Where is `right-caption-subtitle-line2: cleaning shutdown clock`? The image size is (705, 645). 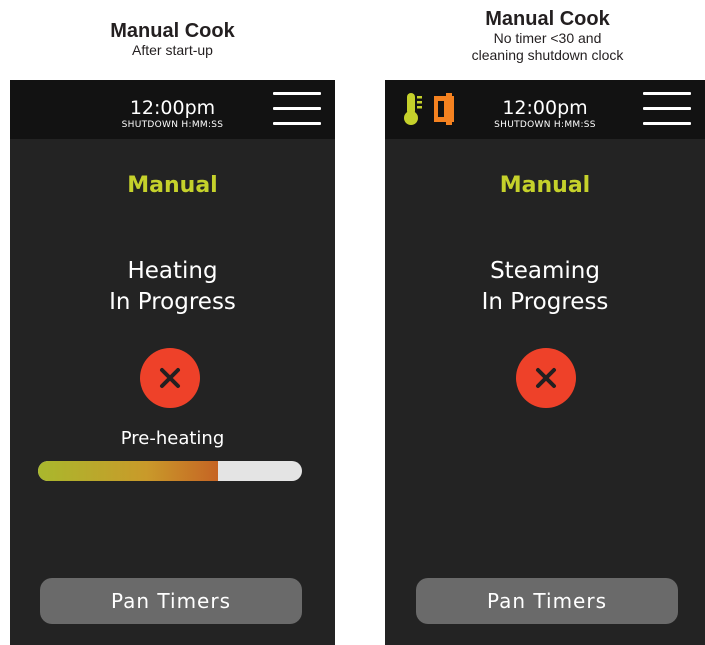 right-caption-subtitle-line2: cleaning shutdown clock is located at coordinates (547, 55).